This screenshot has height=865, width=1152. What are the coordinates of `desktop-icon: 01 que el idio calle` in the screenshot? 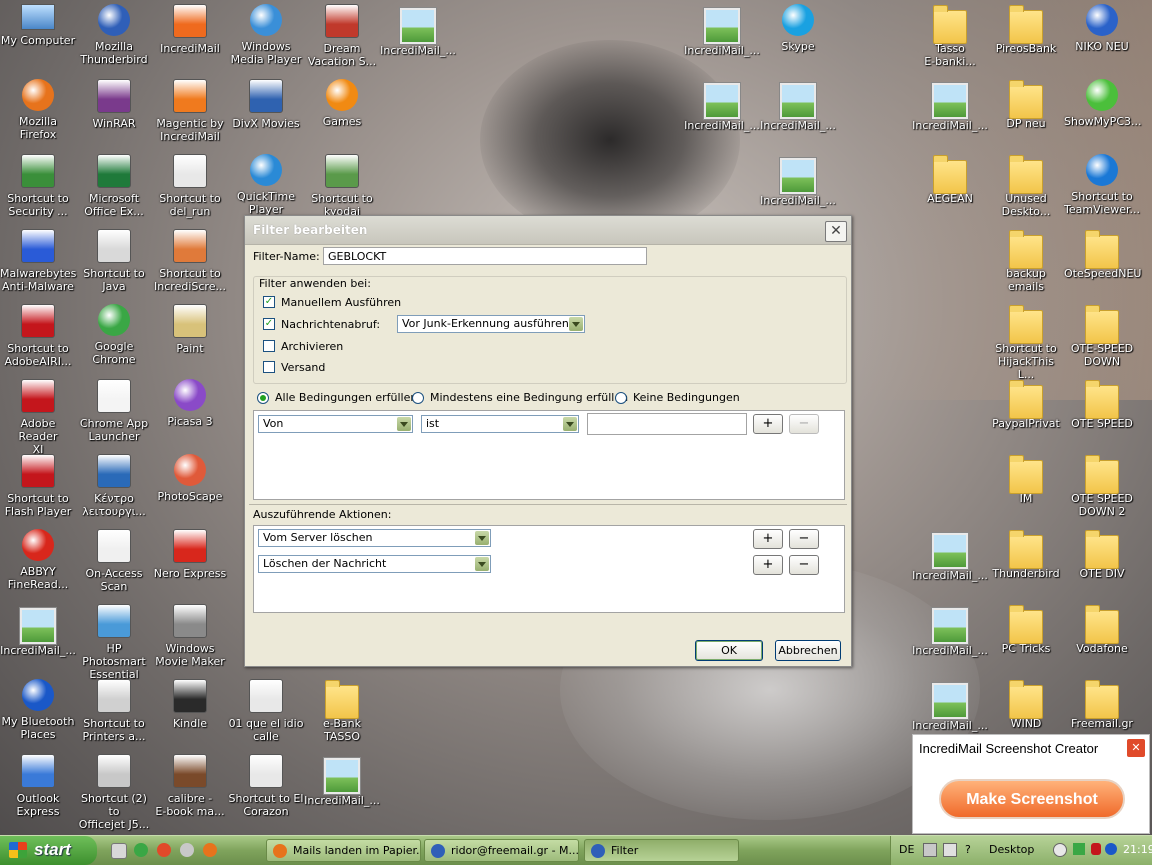 It's located at (266, 711).